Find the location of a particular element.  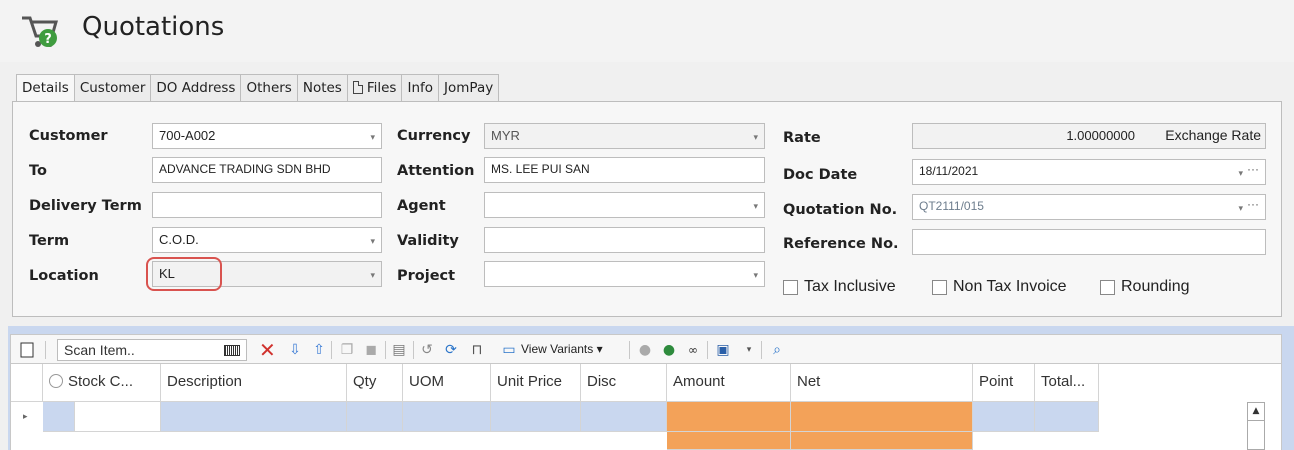

attention-field: MS. LEE PUI SAN is located at coordinates (624, 170).